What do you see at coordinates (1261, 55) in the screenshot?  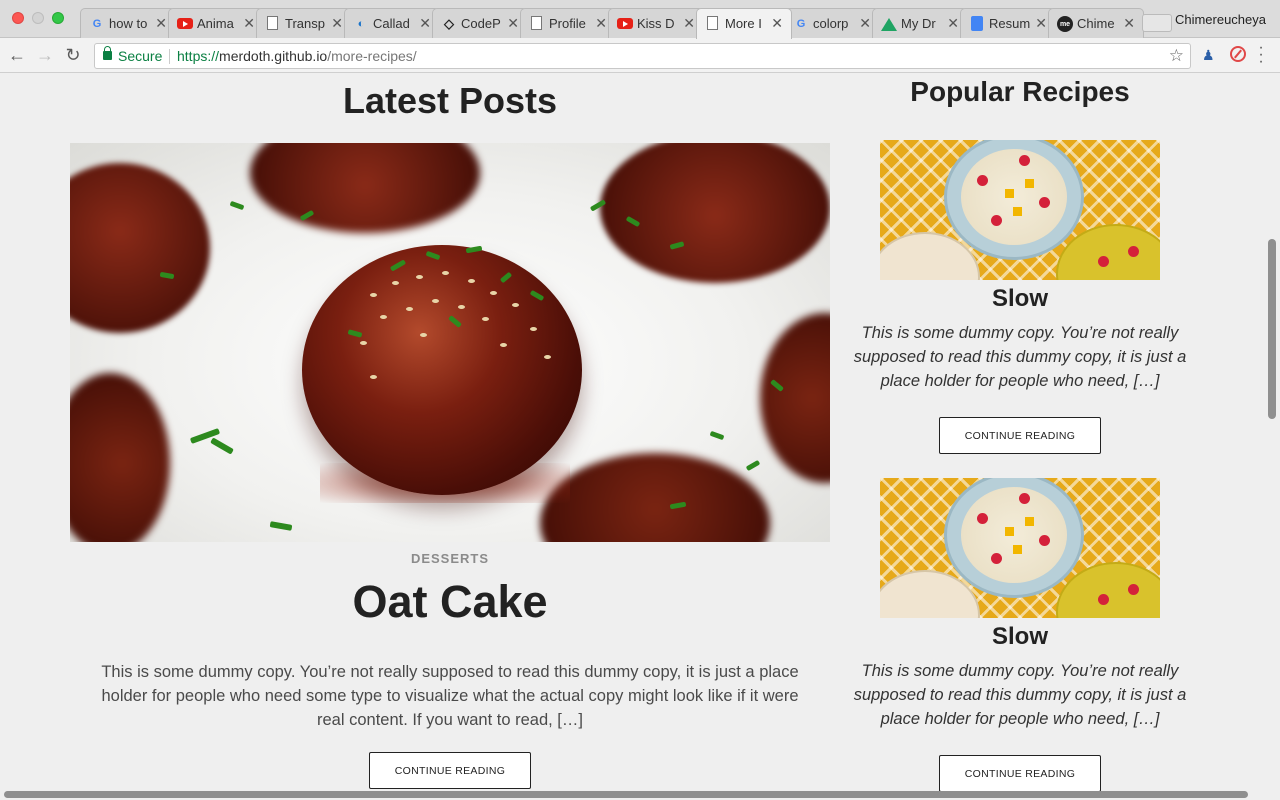 I see `more-menu-icon: · · ·` at bounding box center [1261, 55].